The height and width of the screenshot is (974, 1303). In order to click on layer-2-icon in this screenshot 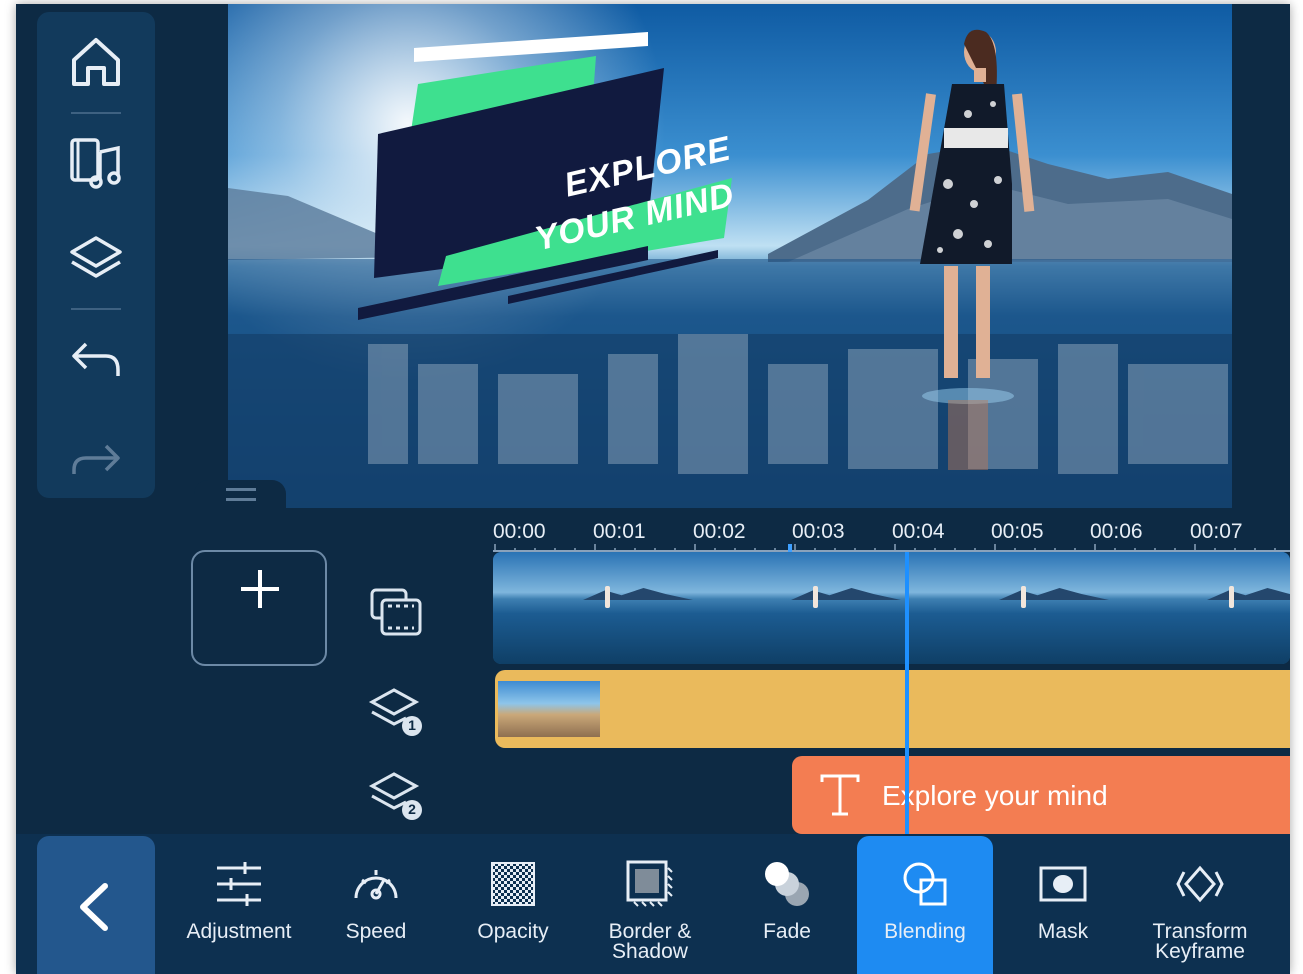, I will do `click(395, 796)`.